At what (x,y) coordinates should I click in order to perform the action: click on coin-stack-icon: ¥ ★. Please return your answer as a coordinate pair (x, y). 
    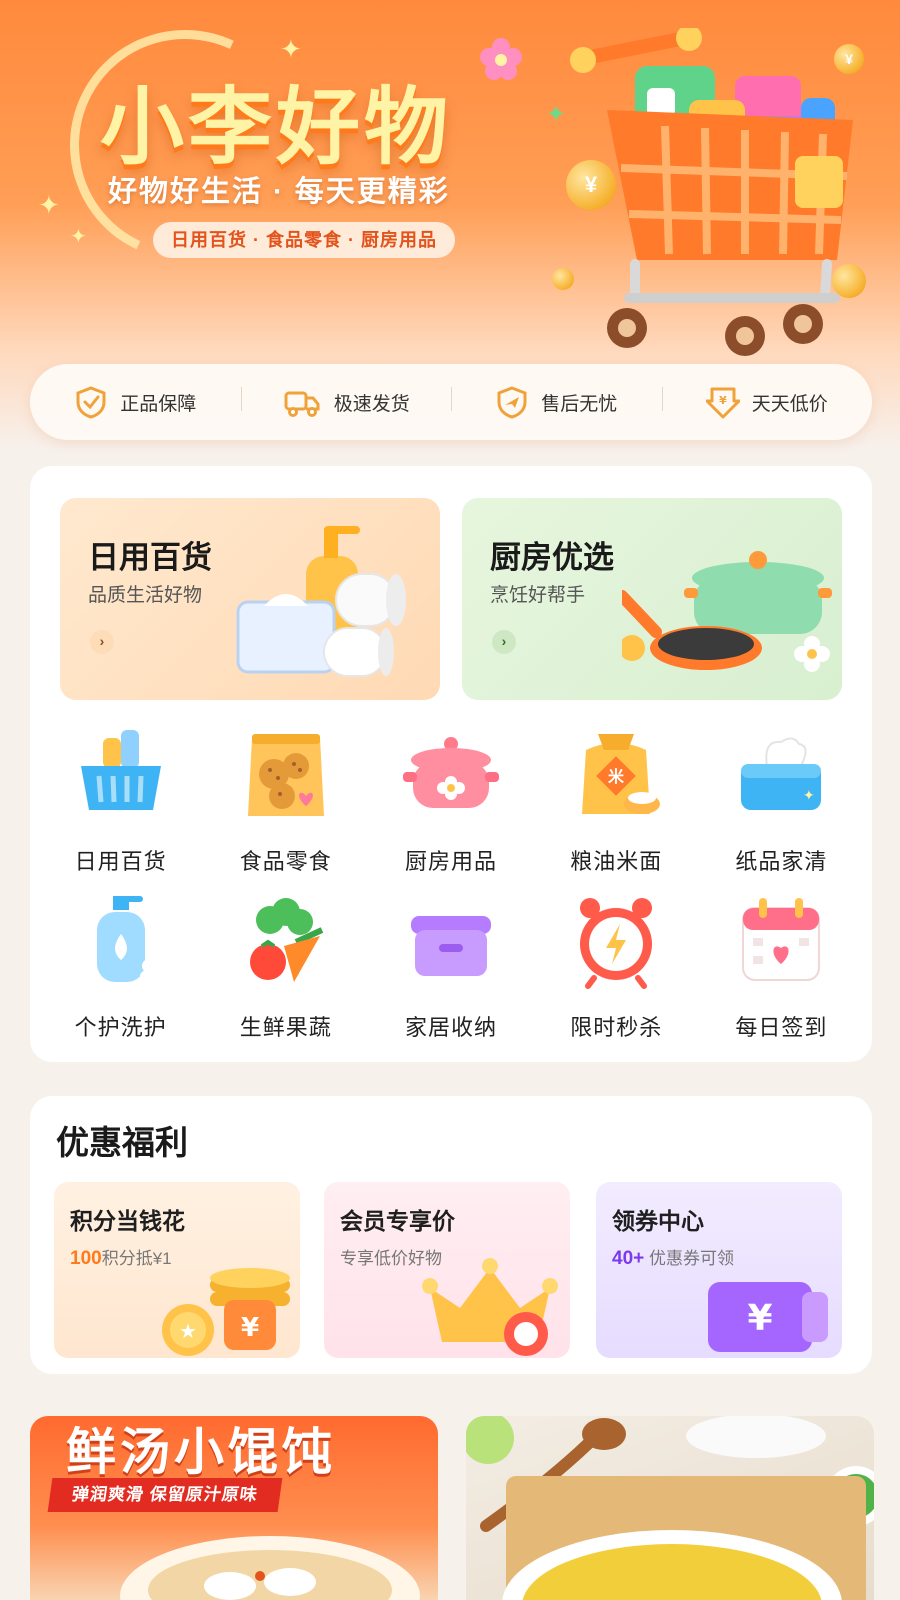
    Looking at the image, I should click on (226, 1312).